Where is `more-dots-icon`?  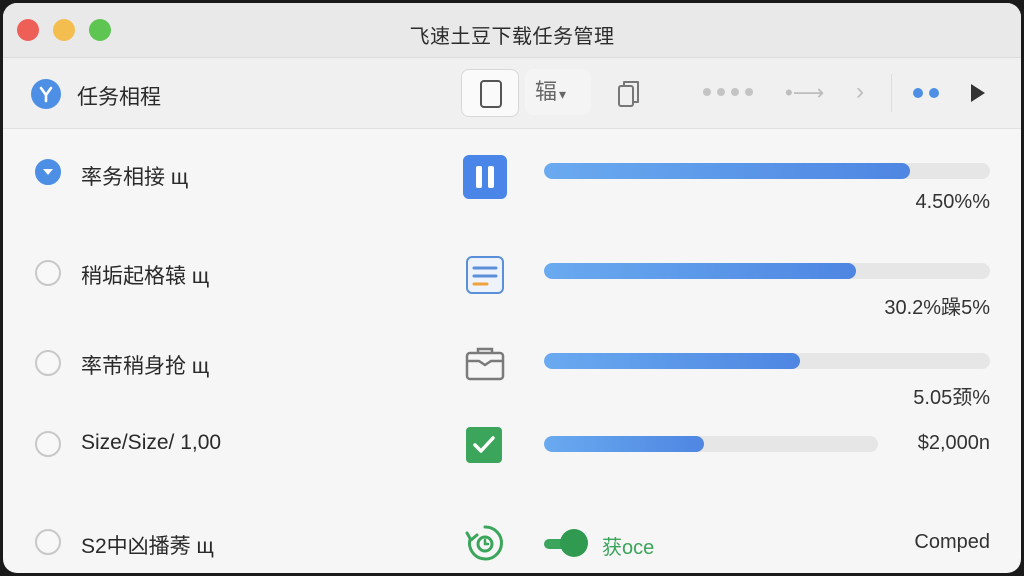
more-dots-icon is located at coordinates (728, 92).